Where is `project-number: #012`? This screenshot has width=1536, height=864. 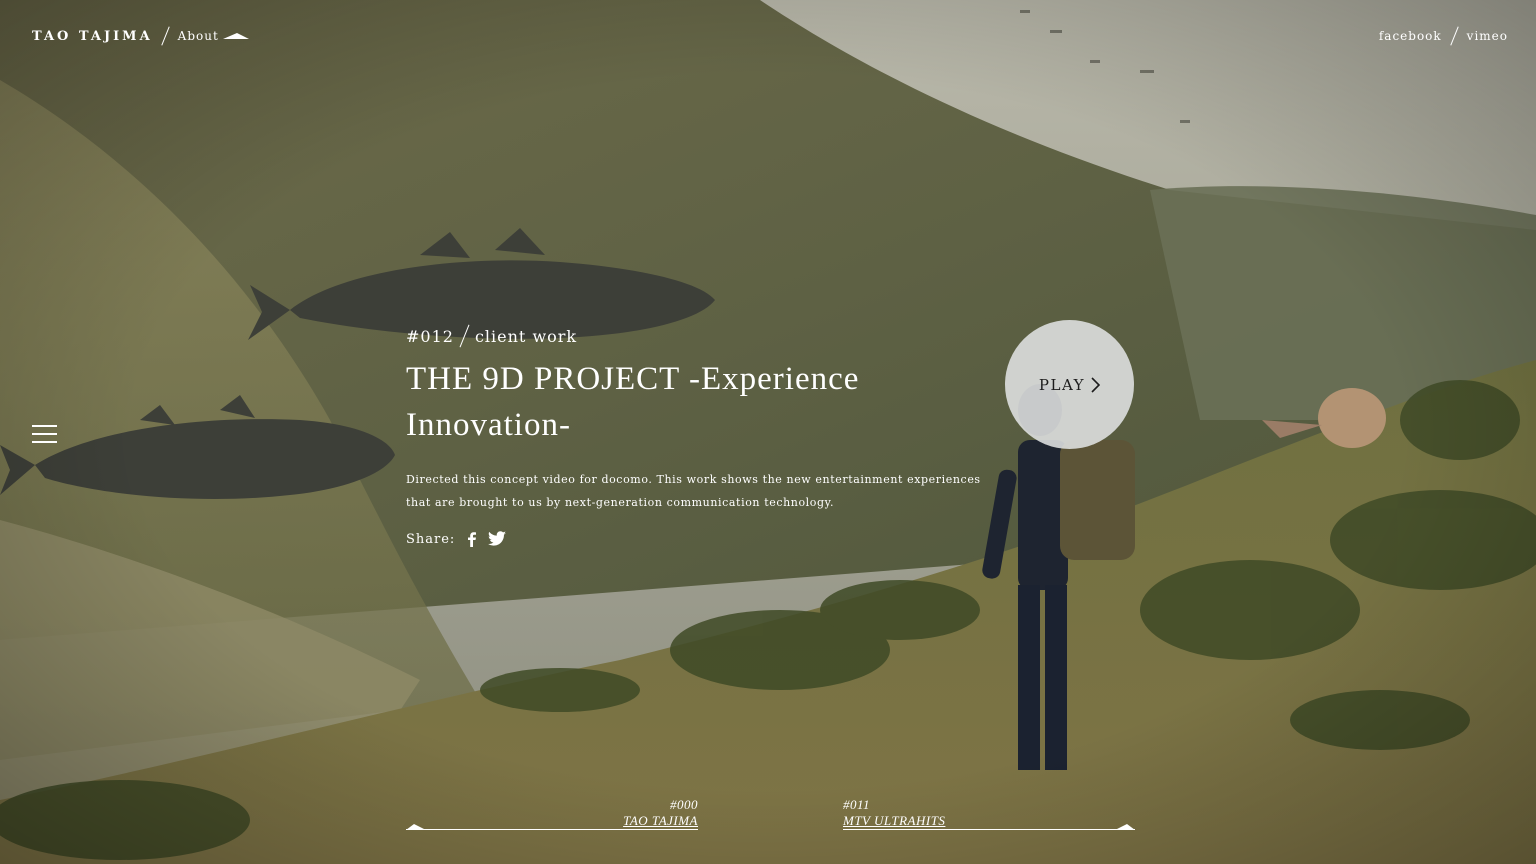
project-number: #012 is located at coordinates (430, 336).